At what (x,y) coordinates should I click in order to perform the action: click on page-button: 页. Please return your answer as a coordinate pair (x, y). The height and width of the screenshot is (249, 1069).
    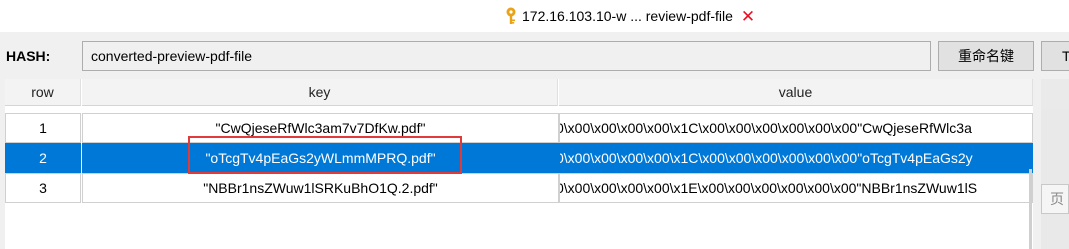
    Looking at the image, I should click on (1055, 199).